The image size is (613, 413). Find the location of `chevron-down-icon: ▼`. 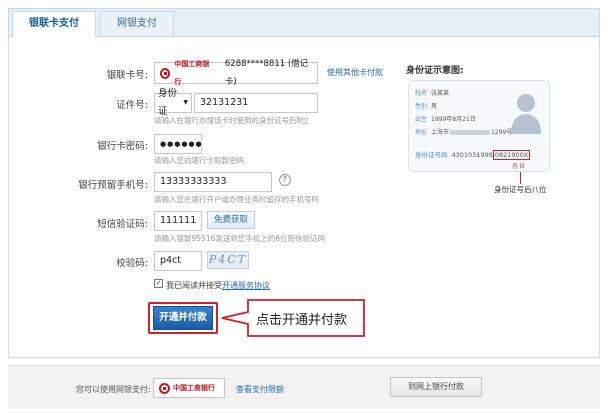

chevron-down-icon: ▼ is located at coordinates (185, 102).